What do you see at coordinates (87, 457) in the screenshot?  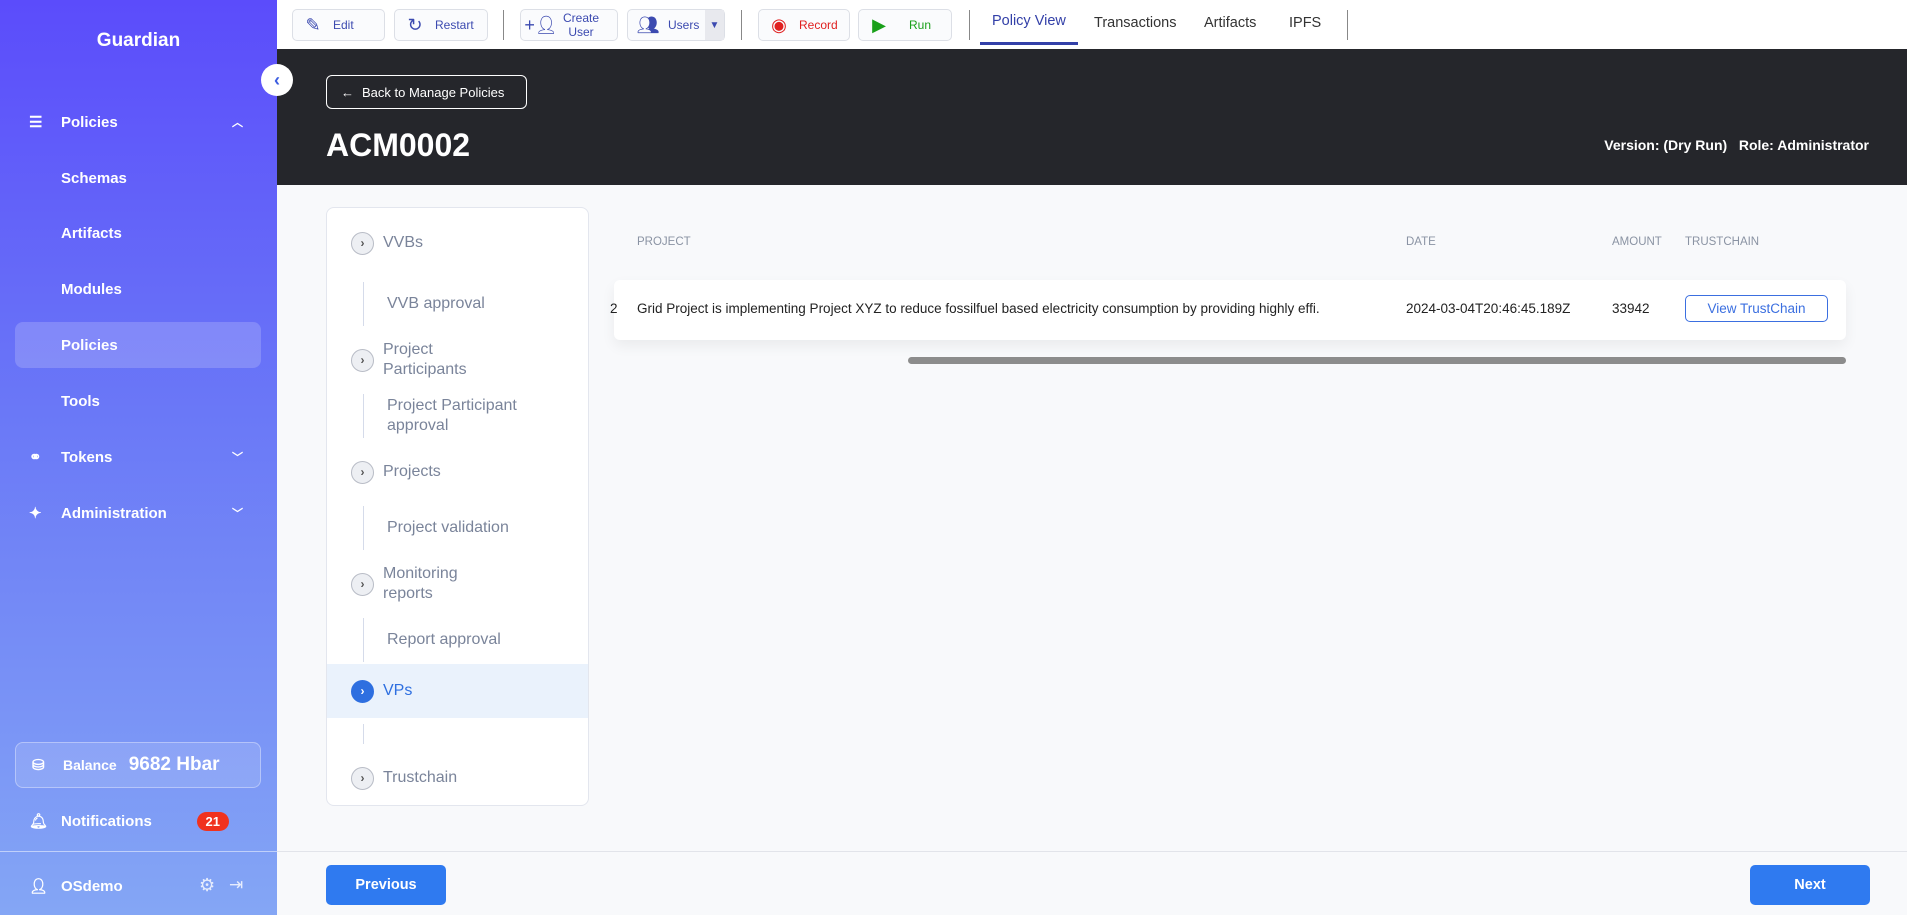 I see `sidebar-item-label: Tokens` at bounding box center [87, 457].